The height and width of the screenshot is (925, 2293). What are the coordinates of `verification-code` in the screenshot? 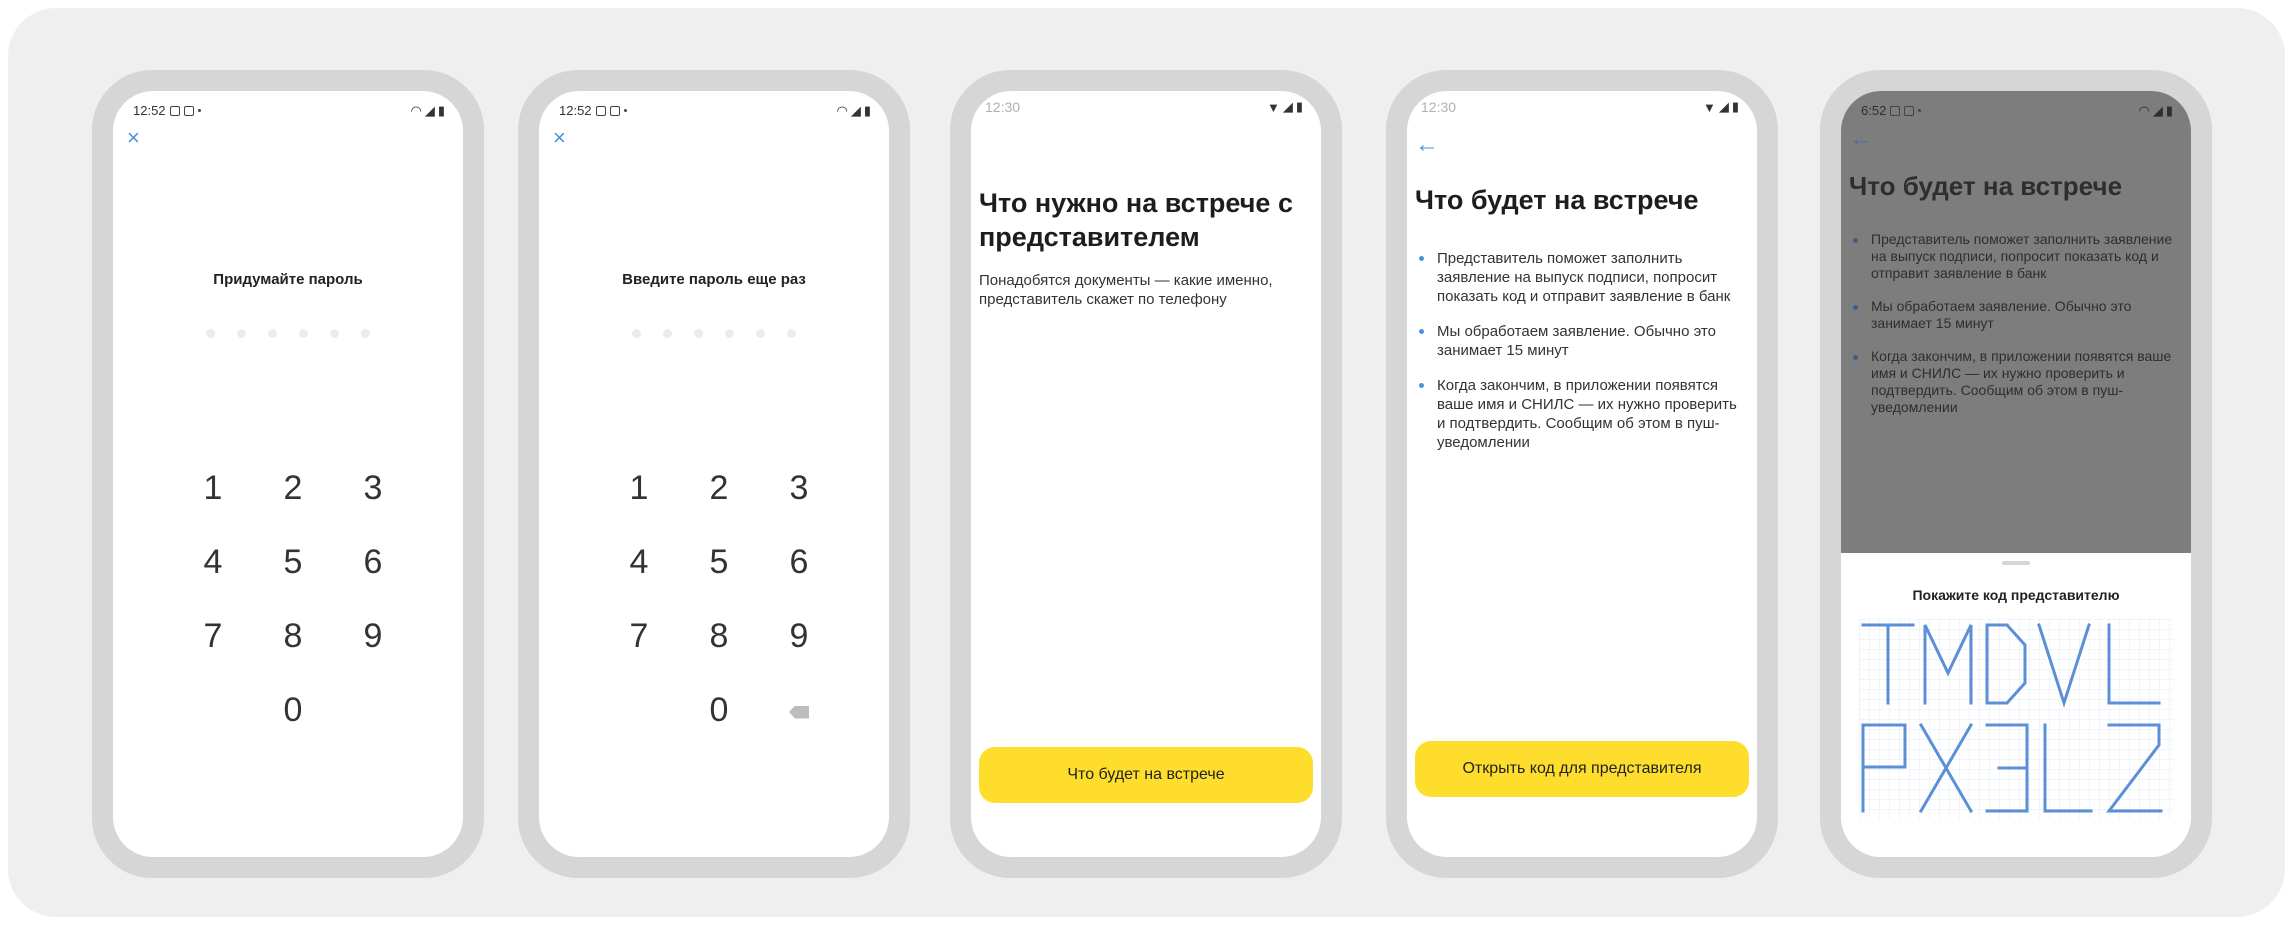 It's located at (2016, 719).